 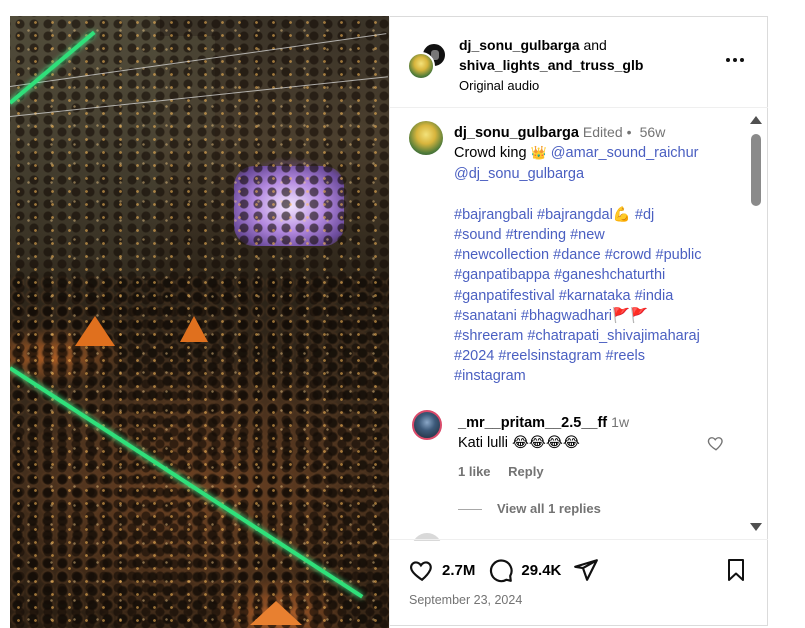 What do you see at coordinates (519, 443) in the screenshot?
I see `comment-text: Kati lulli 😂😂😂😂` at bounding box center [519, 443].